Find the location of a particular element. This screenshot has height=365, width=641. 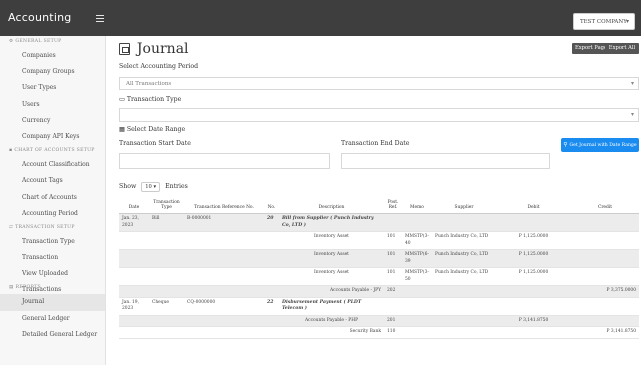

sidebar-item-accounting-period: Accounting Period is located at coordinates (52, 214).